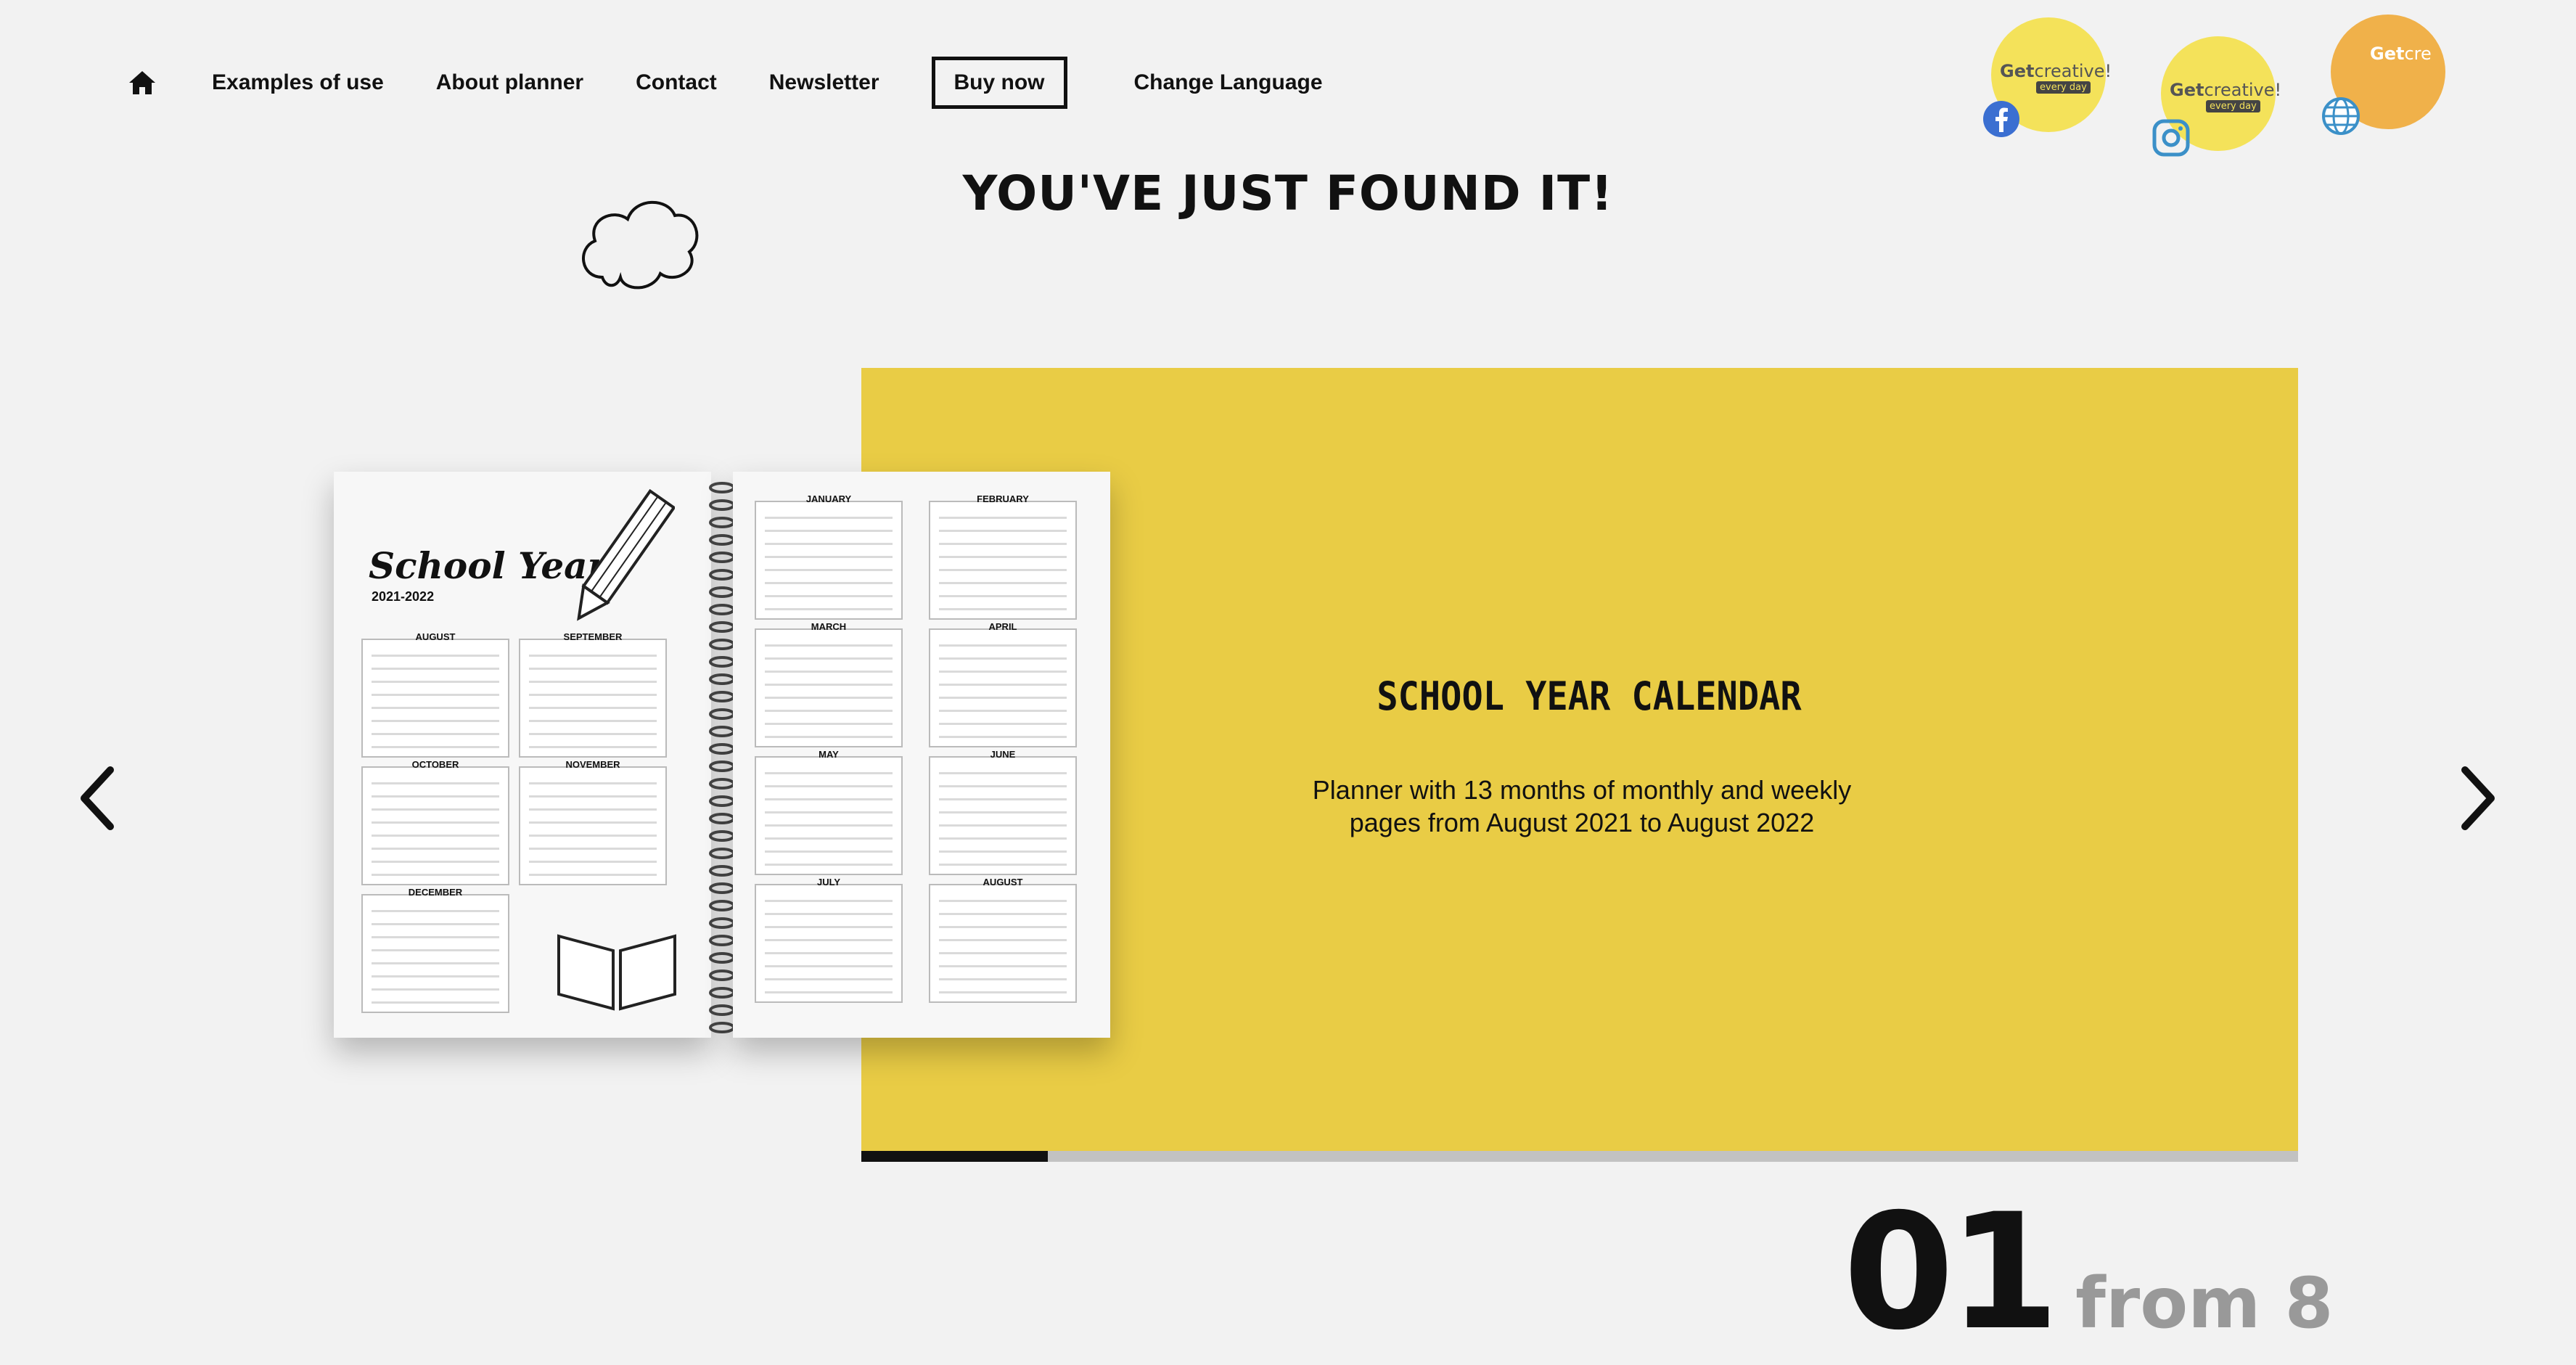 This screenshot has width=2576, height=1365. I want to click on slide-current-number: 01, so click(1951, 1272).